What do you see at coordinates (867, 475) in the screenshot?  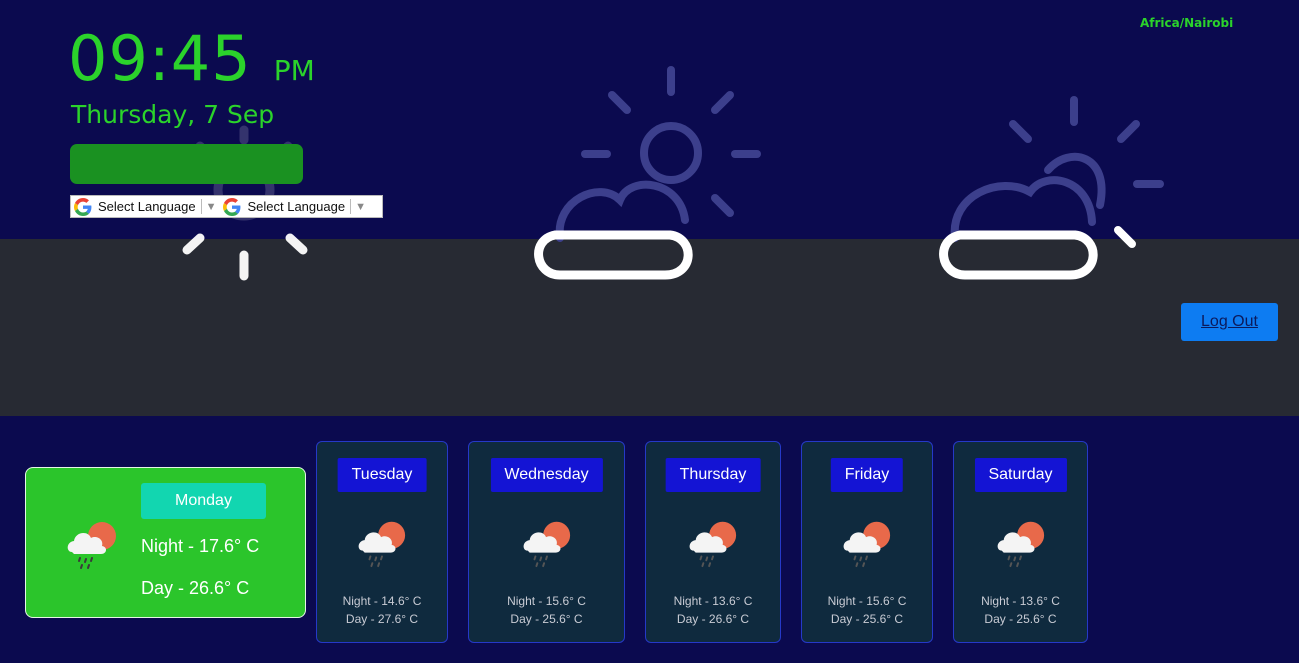 I see `forecast-day-label: Friday` at bounding box center [867, 475].